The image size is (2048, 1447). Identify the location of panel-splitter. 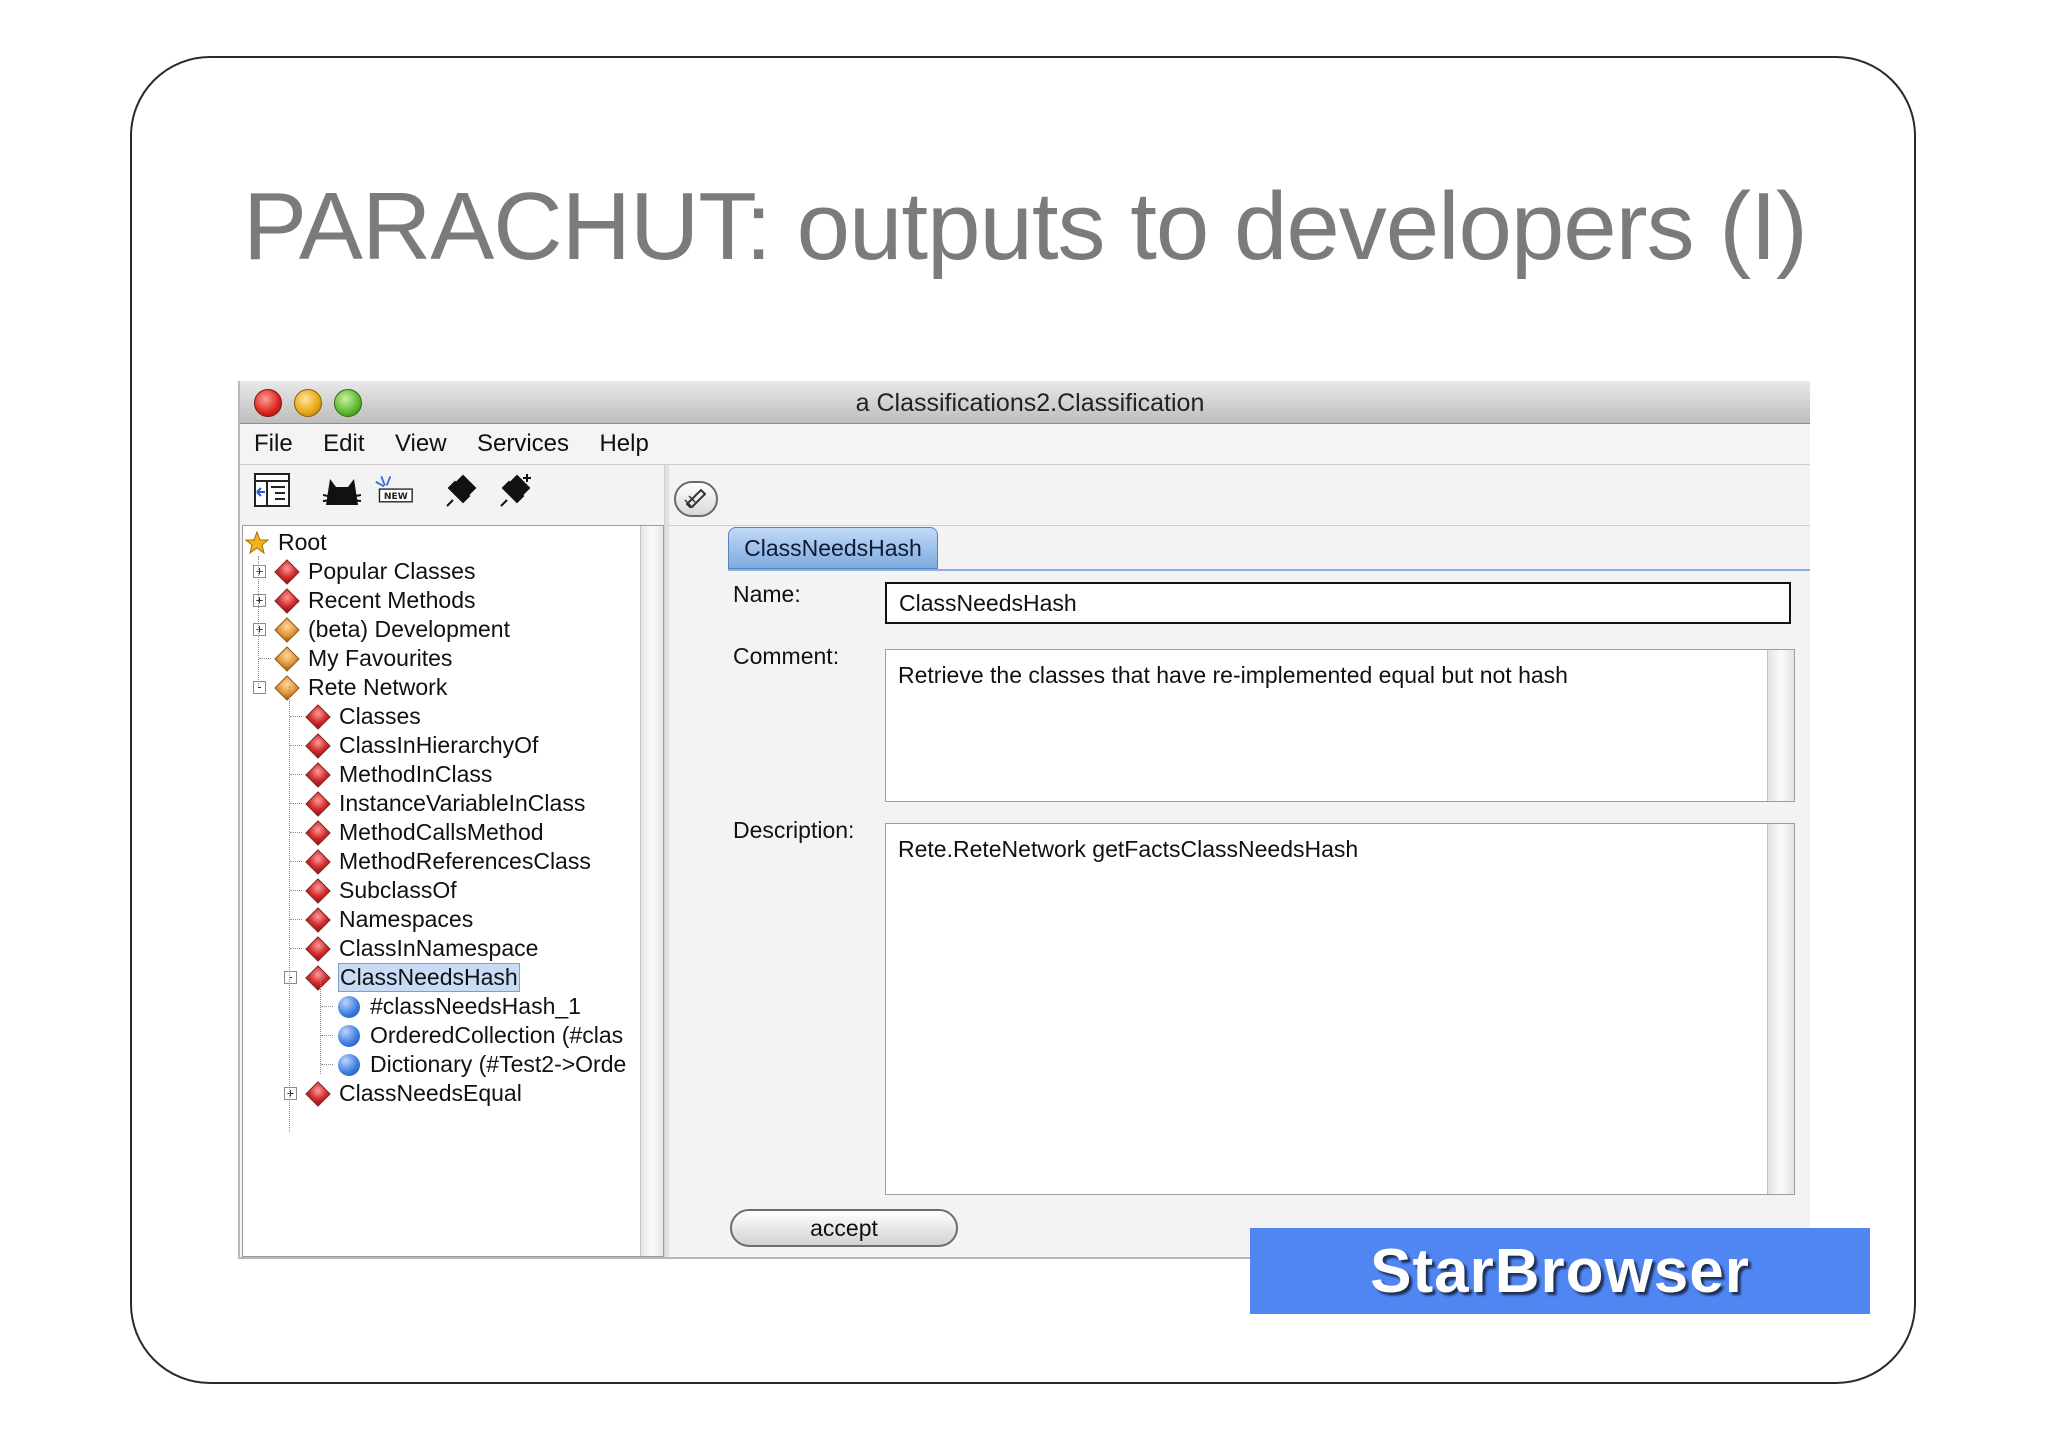
(666, 861).